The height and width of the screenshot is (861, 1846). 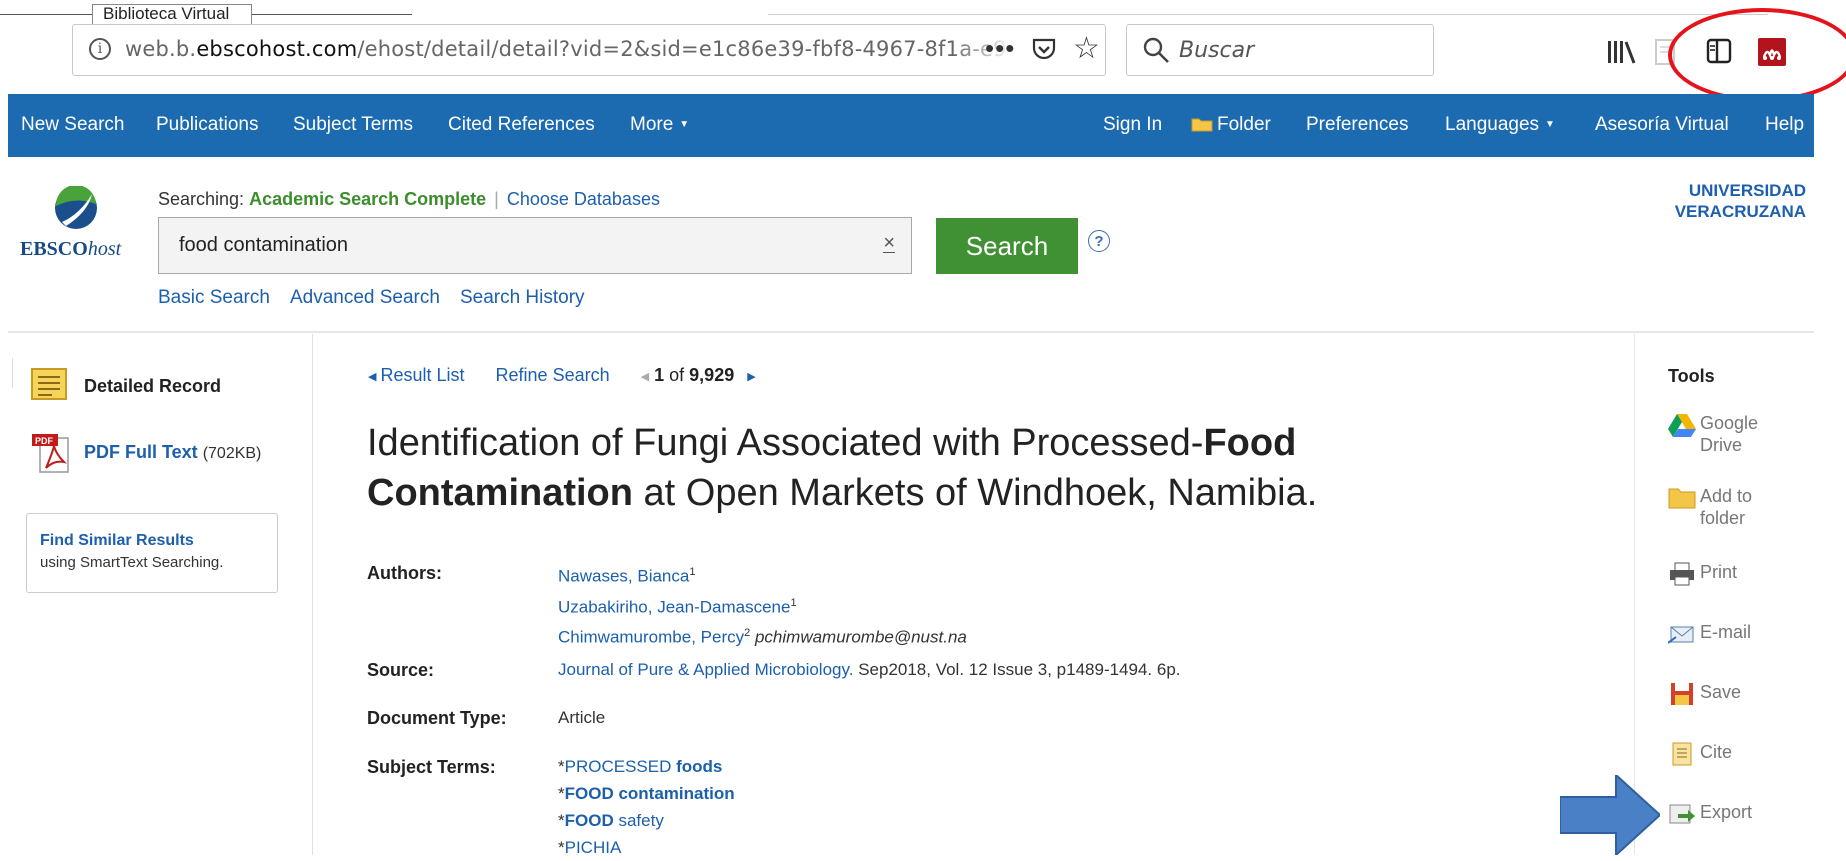 I want to click on detailed-record-label: Detailed Record, so click(x=153, y=386).